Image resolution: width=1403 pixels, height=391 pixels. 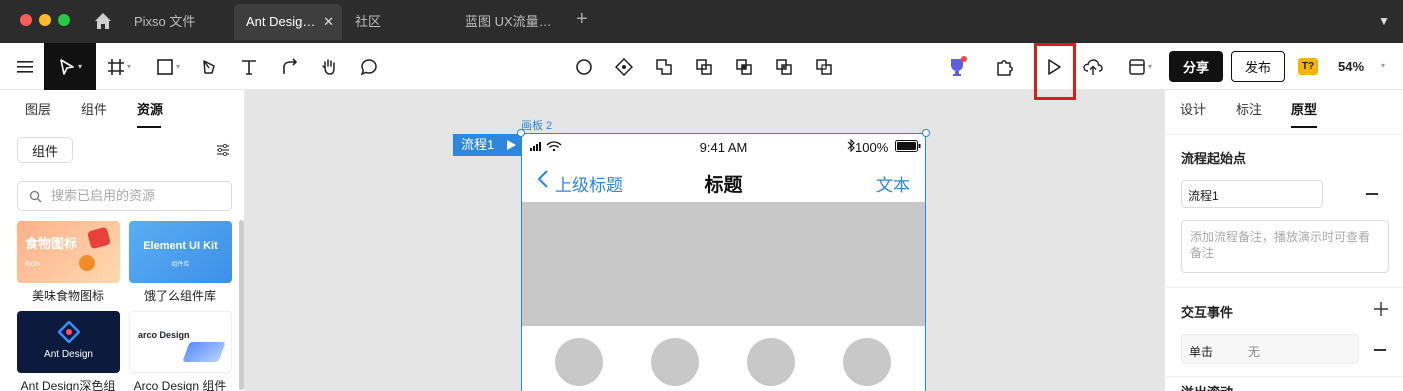 I want to click on subtract-button, so click(x=704, y=66).